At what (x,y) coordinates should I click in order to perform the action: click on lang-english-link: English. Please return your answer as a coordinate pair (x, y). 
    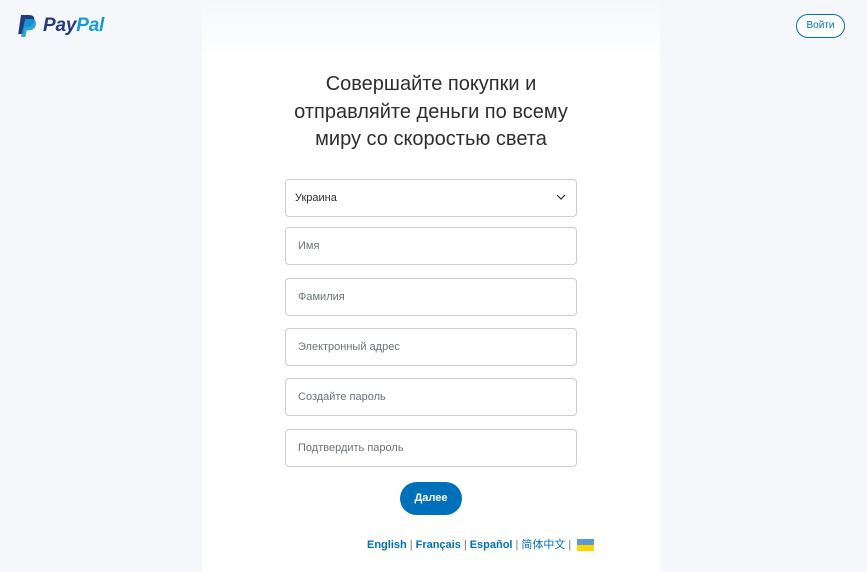
    Looking at the image, I should click on (387, 545).